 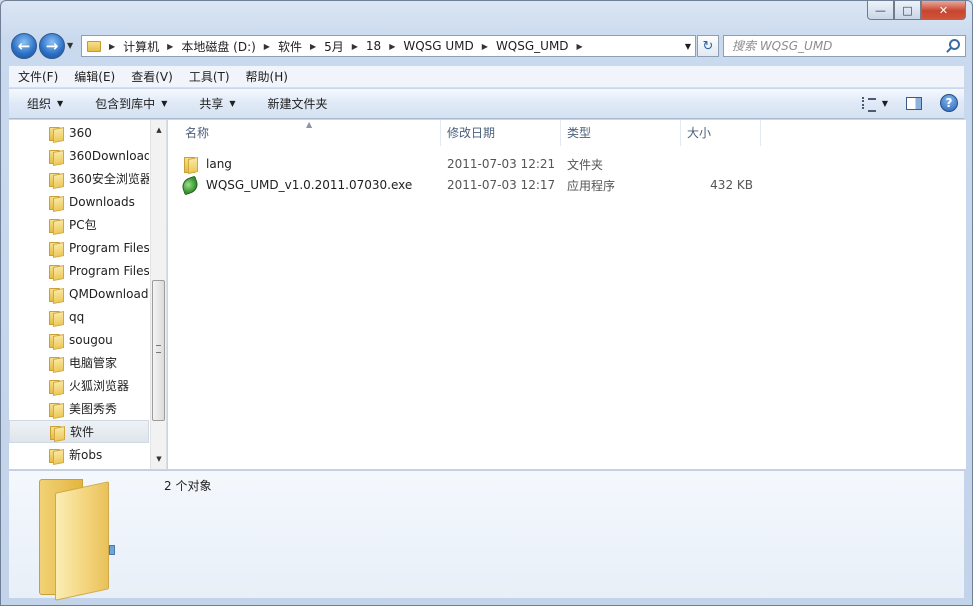 What do you see at coordinates (215, 103) in the screenshot?
I see `share-button: 共享 ▼` at bounding box center [215, 103].